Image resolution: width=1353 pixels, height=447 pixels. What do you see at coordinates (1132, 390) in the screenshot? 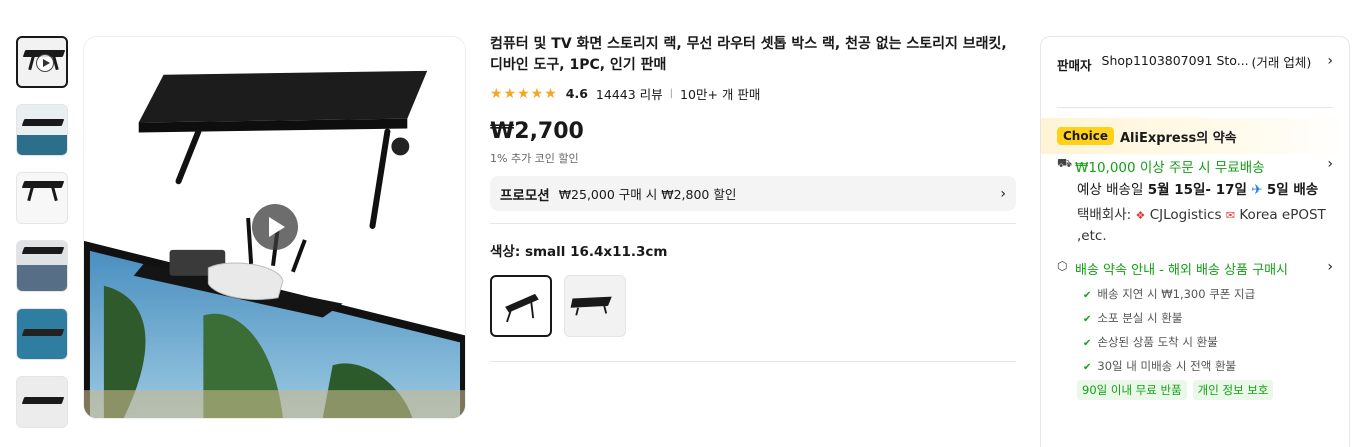
I see `tag-free-return: 90일 이내 무료 반품` at bounding box center [1132, 390].